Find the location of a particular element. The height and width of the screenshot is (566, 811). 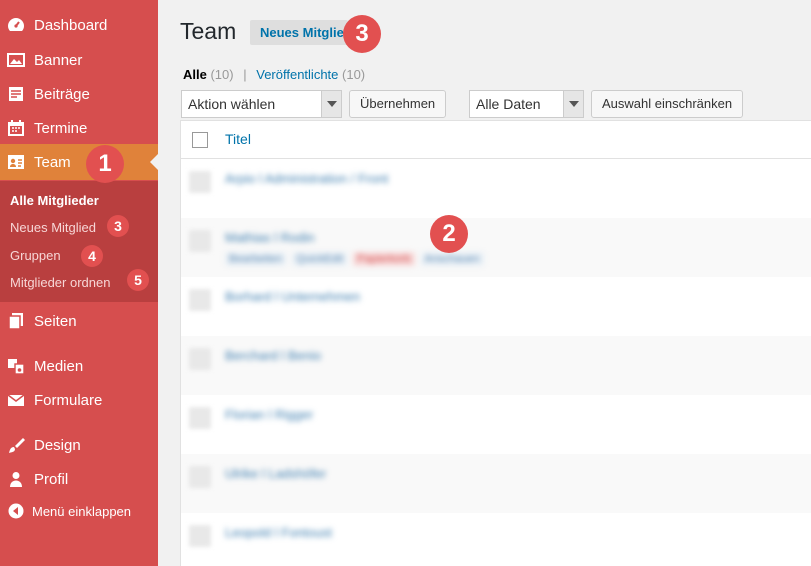

banner-icon is located at coordinates (16, 60).